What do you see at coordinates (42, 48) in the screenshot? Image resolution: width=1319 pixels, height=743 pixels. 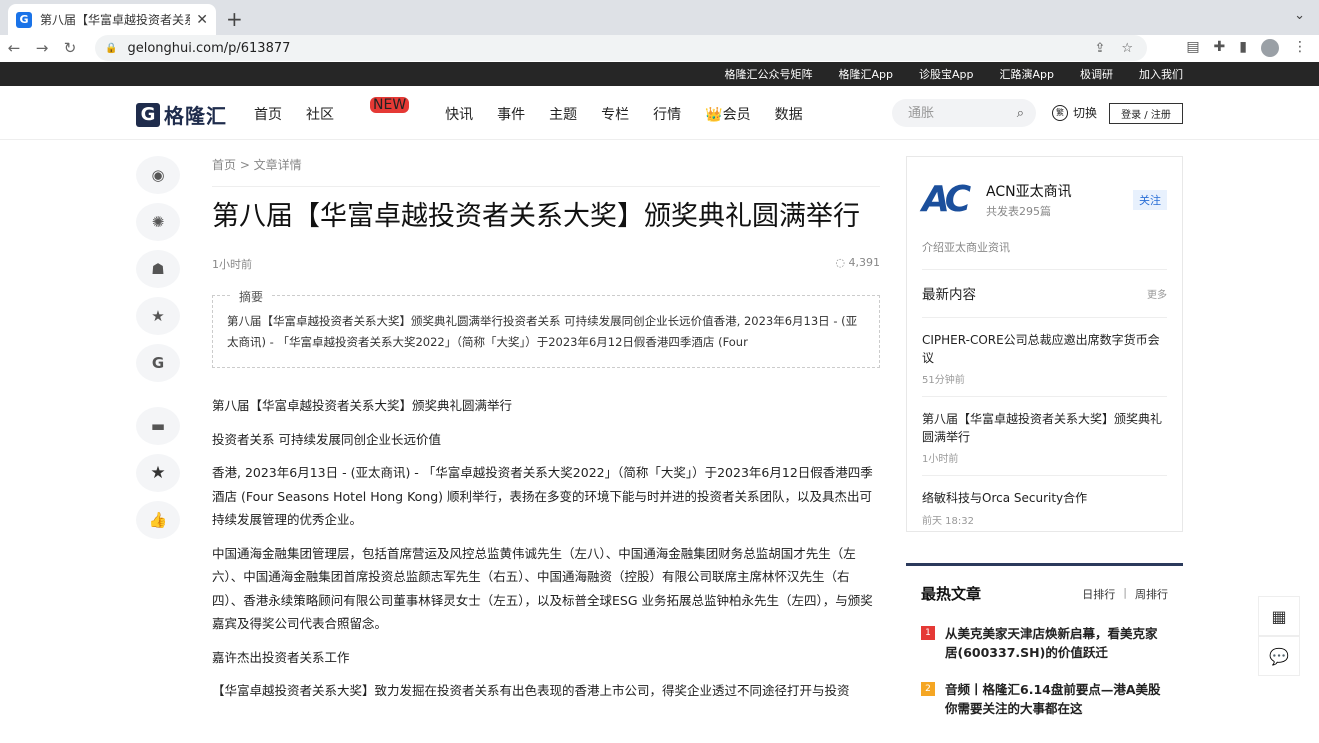 I see `forward-icon: →` at bounding box center [42, 48].